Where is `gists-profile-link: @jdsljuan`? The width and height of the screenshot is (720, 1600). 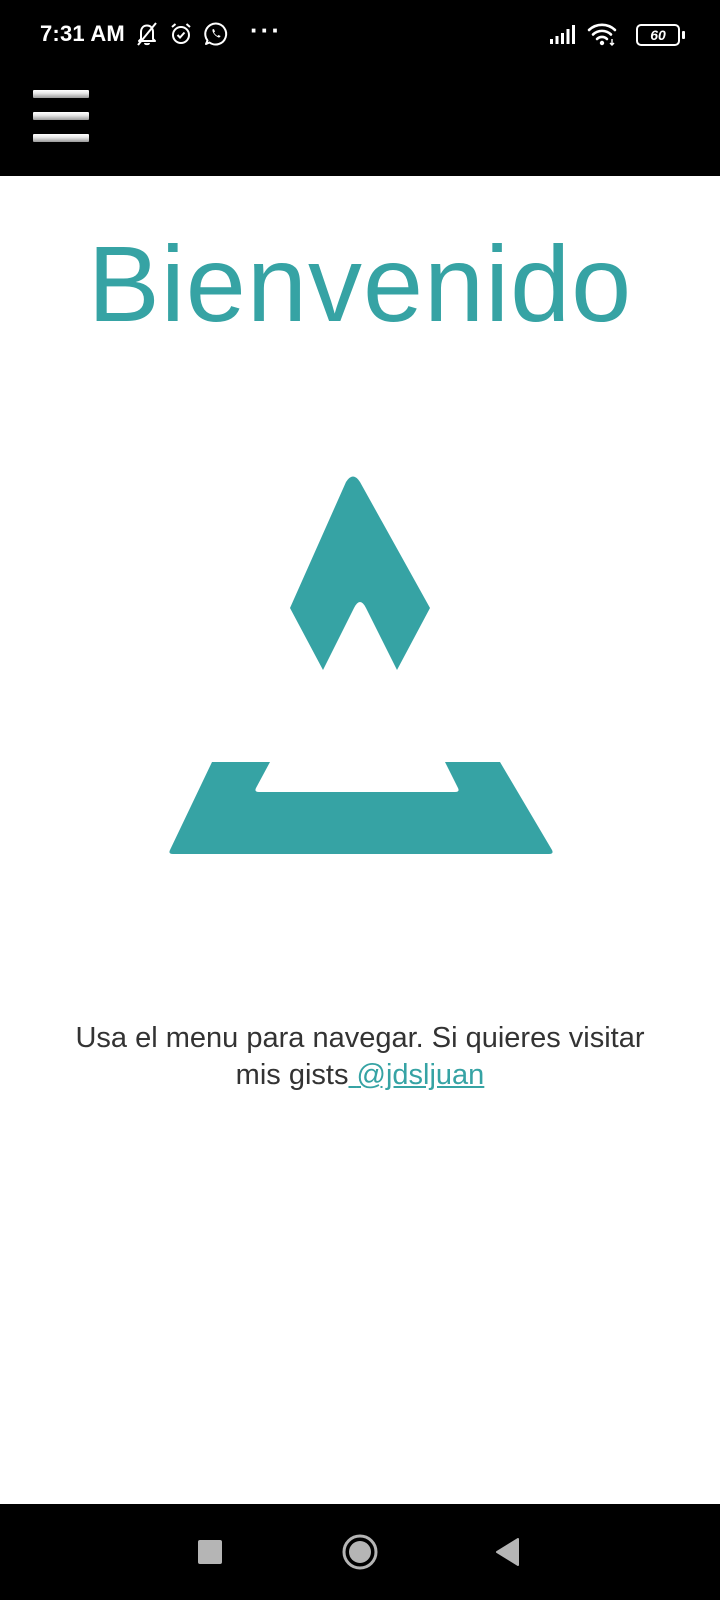 gists-profile-link: @jdsljuan is located at coordinates (416, 1075).